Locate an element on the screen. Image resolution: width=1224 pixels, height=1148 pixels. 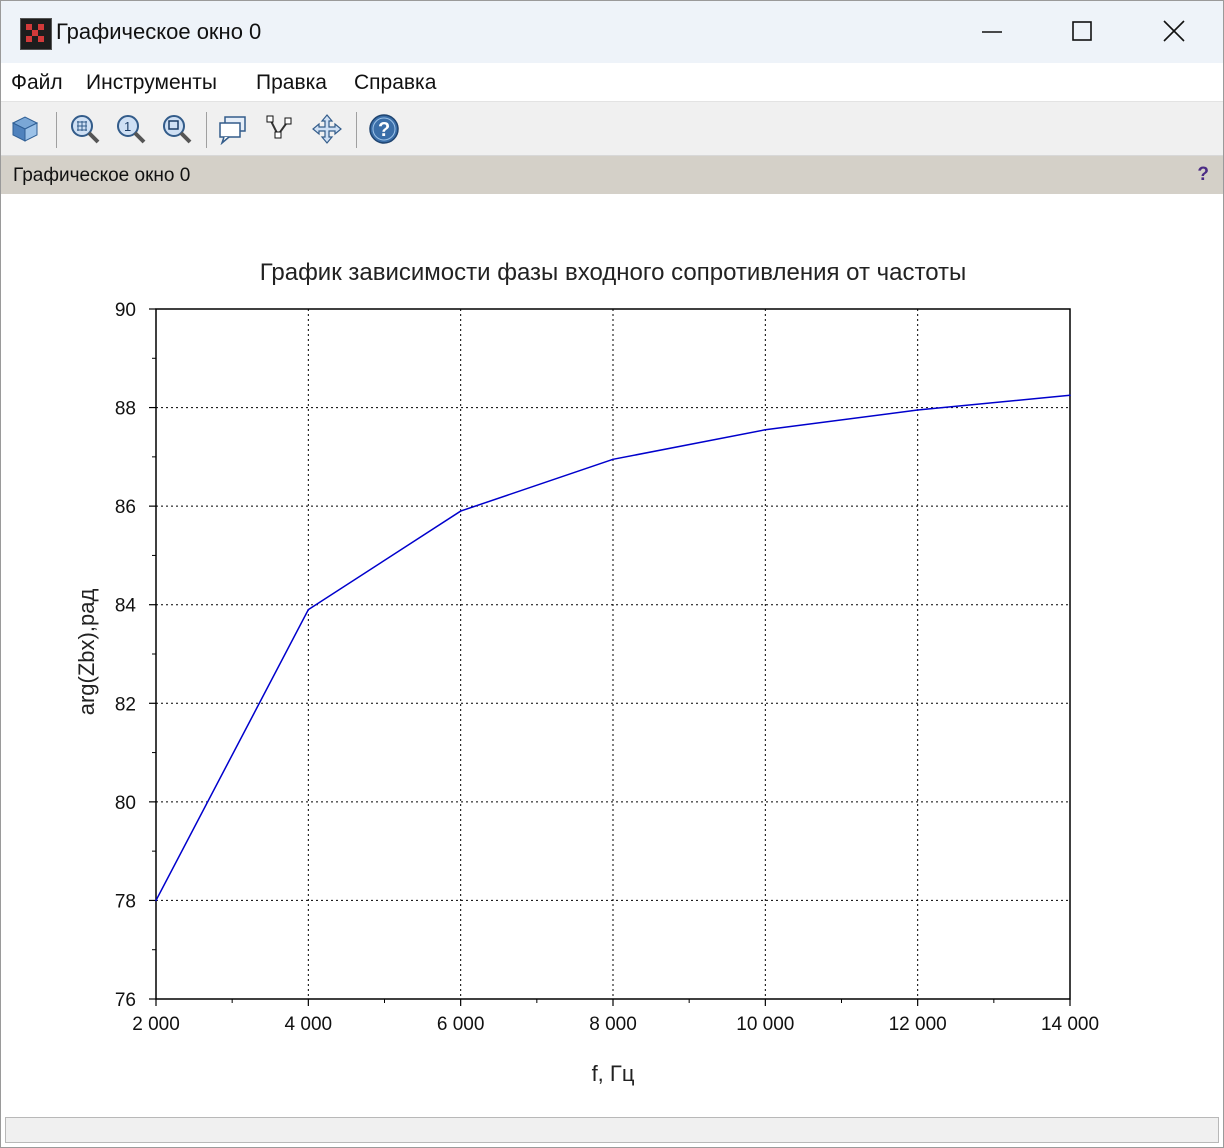
maximize-icon is located at coordinates (1082, 31).